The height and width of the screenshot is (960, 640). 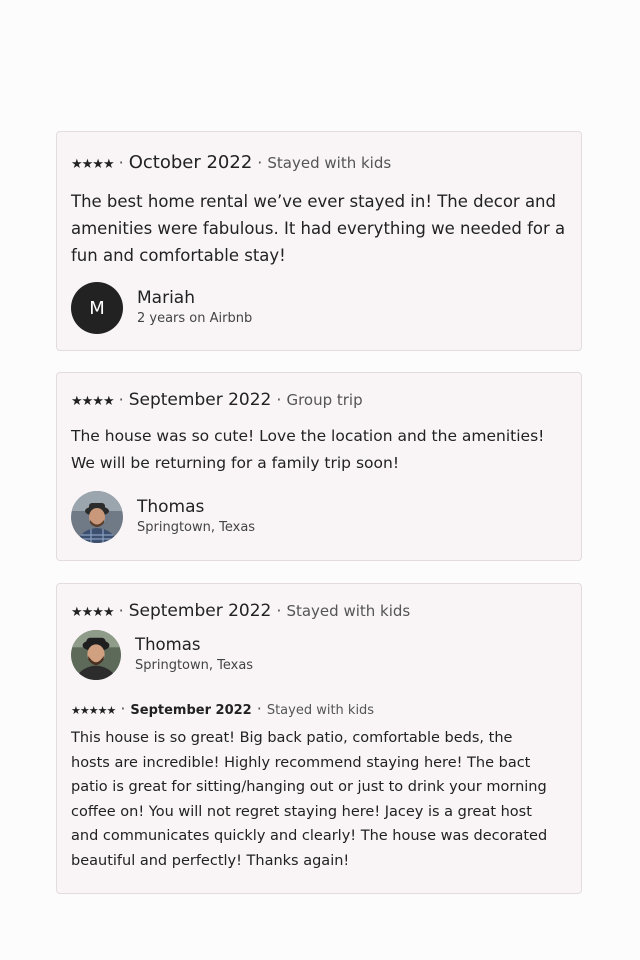 What do you see at coordinates (195, 318) in the screenshot?
I see `reviewer-subtitle: 2 years on Airbnb` at bounding box center [195, 318].